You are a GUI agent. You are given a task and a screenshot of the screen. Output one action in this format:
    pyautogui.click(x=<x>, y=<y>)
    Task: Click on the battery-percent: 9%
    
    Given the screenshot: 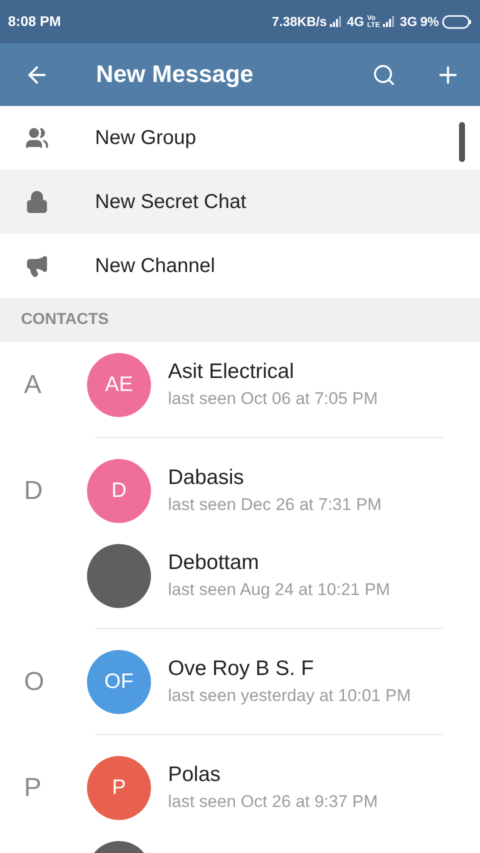 What is the action you would take?
    pyautogui.click(x=429, y=21)
    